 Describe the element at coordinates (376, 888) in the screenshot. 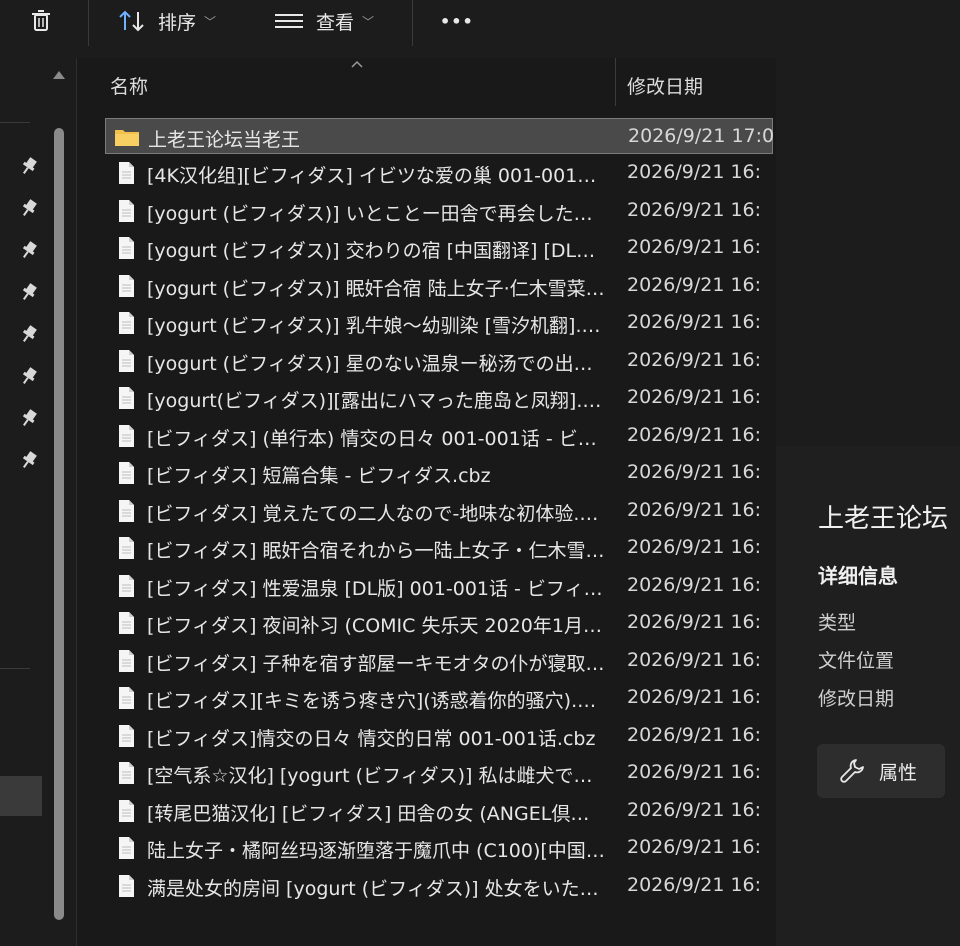

I see `file-name: 满是处女的房间 [yogurt (ビフィダス)] 处女をいただく.cbz` at that location.